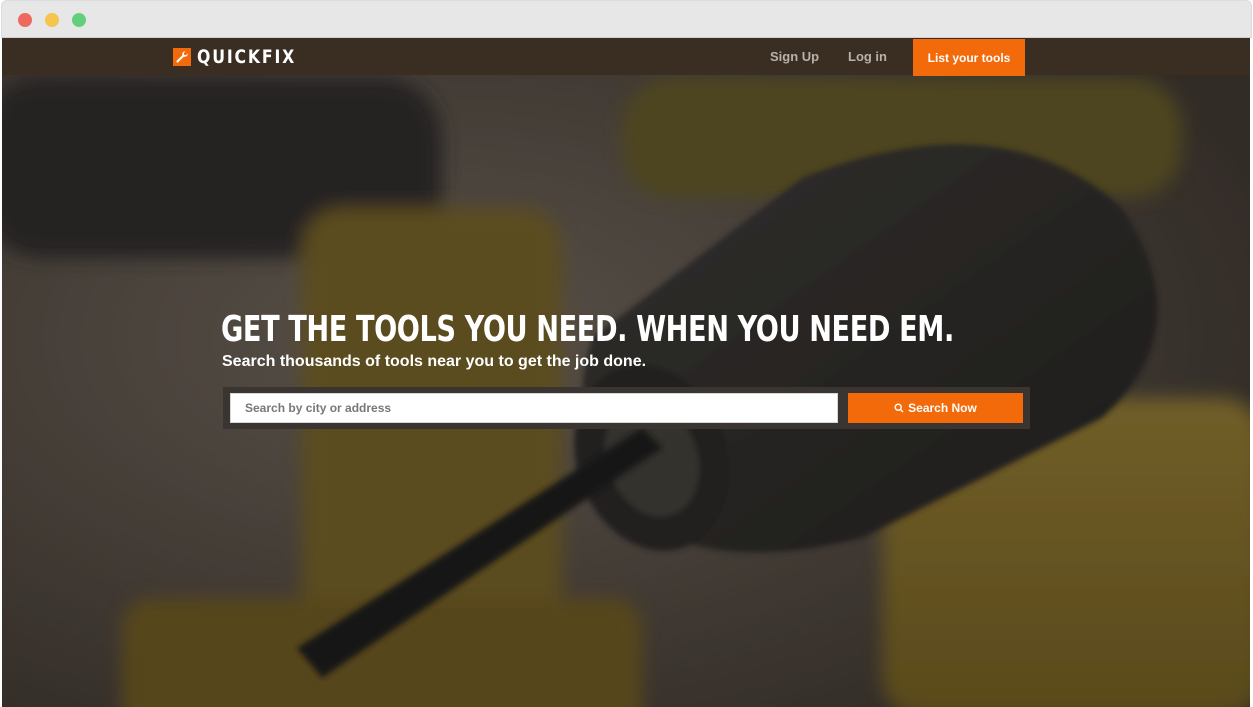 The height and width of the screenshot is (707, 1253). I want to click on list-your-tools-button: List your tools, so click(969, 57).